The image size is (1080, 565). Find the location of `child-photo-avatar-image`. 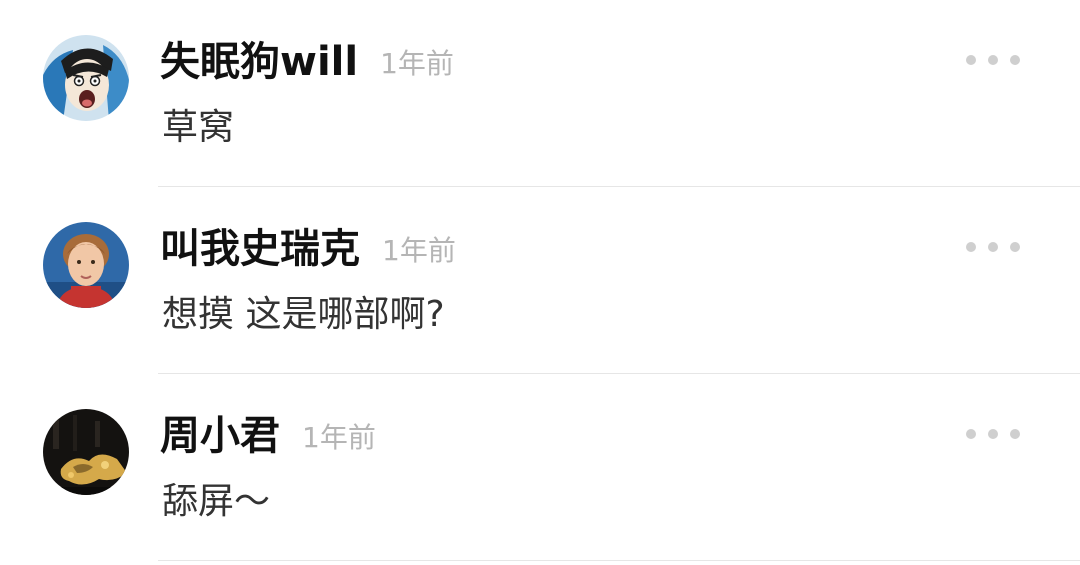

child-photo-avatar-image is located at coordinates (86, 265).